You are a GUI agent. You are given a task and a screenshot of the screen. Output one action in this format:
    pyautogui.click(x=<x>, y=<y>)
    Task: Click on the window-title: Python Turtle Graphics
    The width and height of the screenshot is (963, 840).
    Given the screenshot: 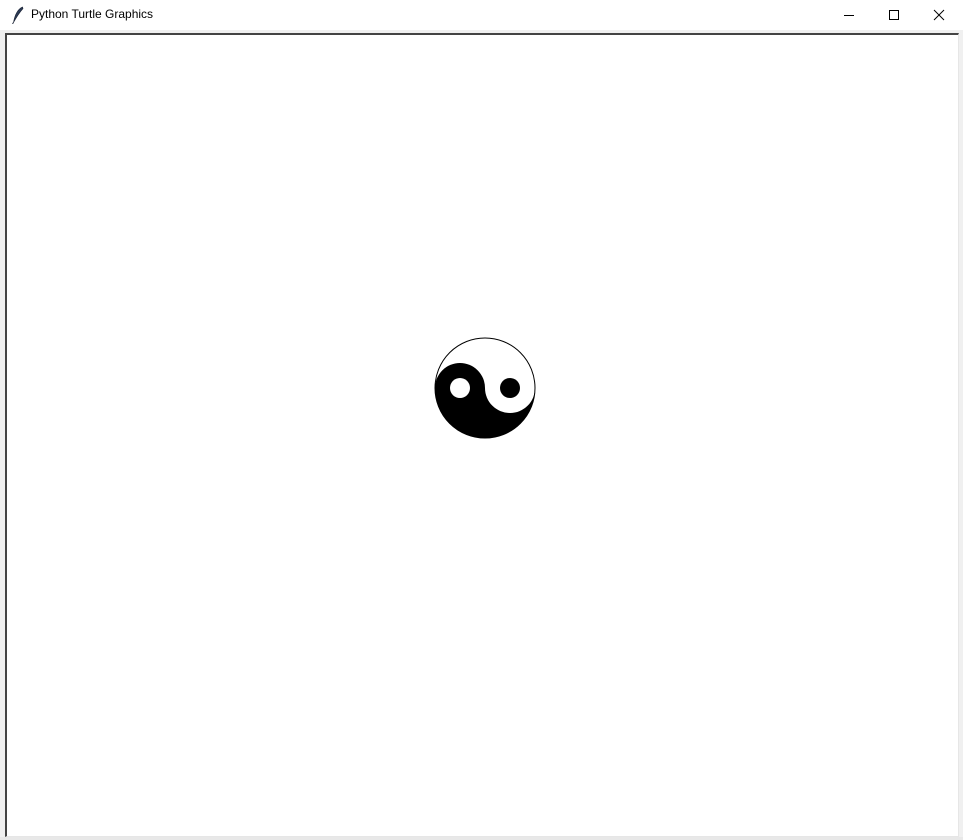 What is the action you would take?
    pyautogui.click(x=92, y=14)
    